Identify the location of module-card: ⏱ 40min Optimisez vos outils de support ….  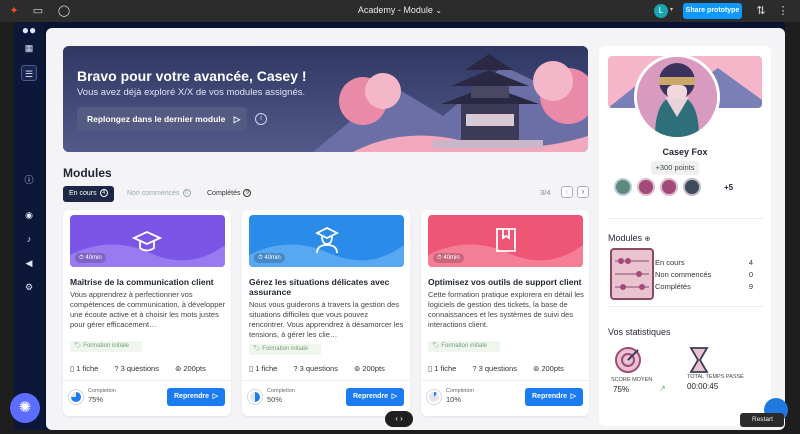
(505, 313).